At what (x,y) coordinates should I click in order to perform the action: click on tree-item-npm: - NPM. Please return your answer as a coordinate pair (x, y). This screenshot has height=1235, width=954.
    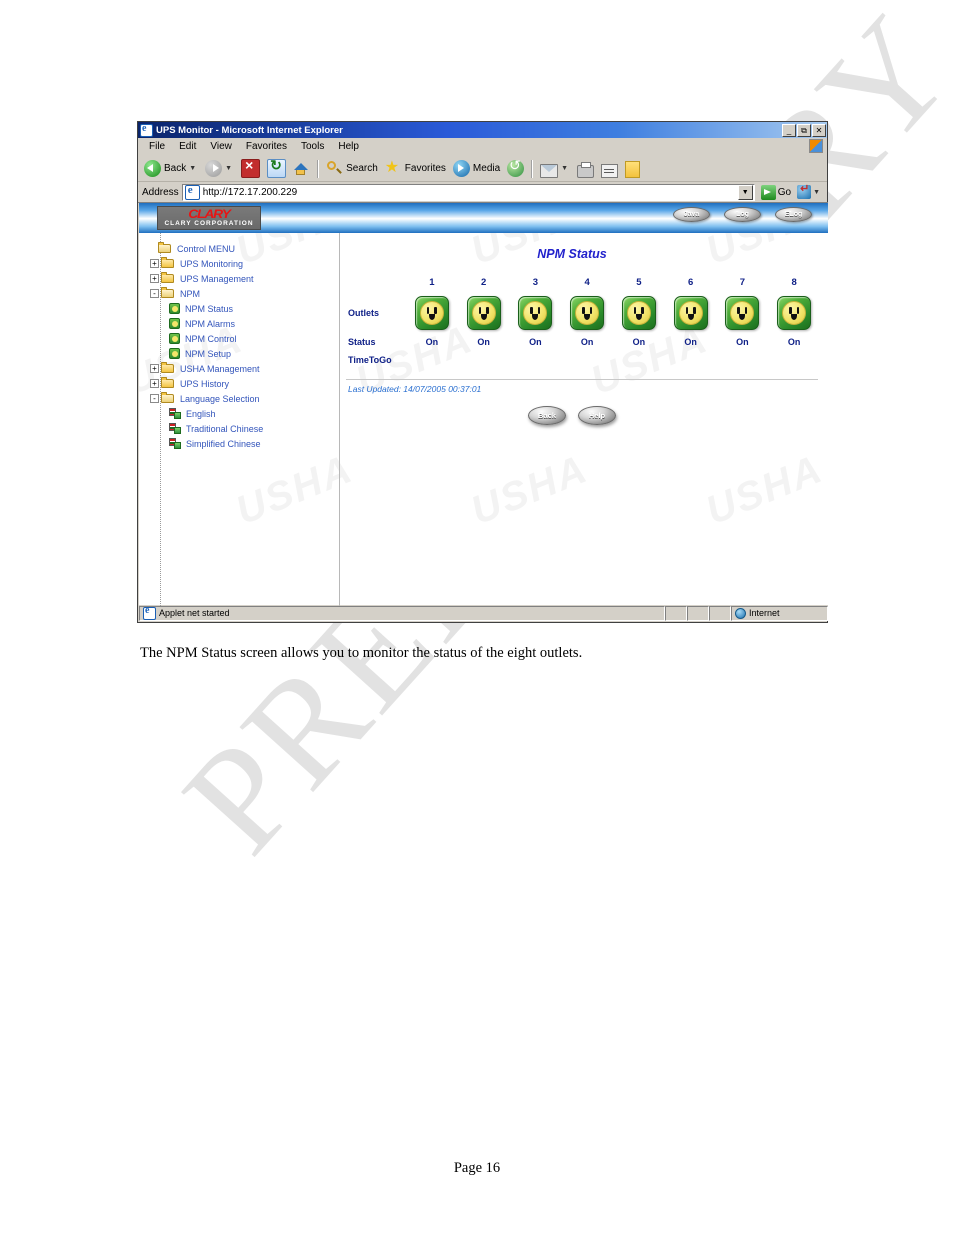
    Looking at the image, I should click on (243, 293).